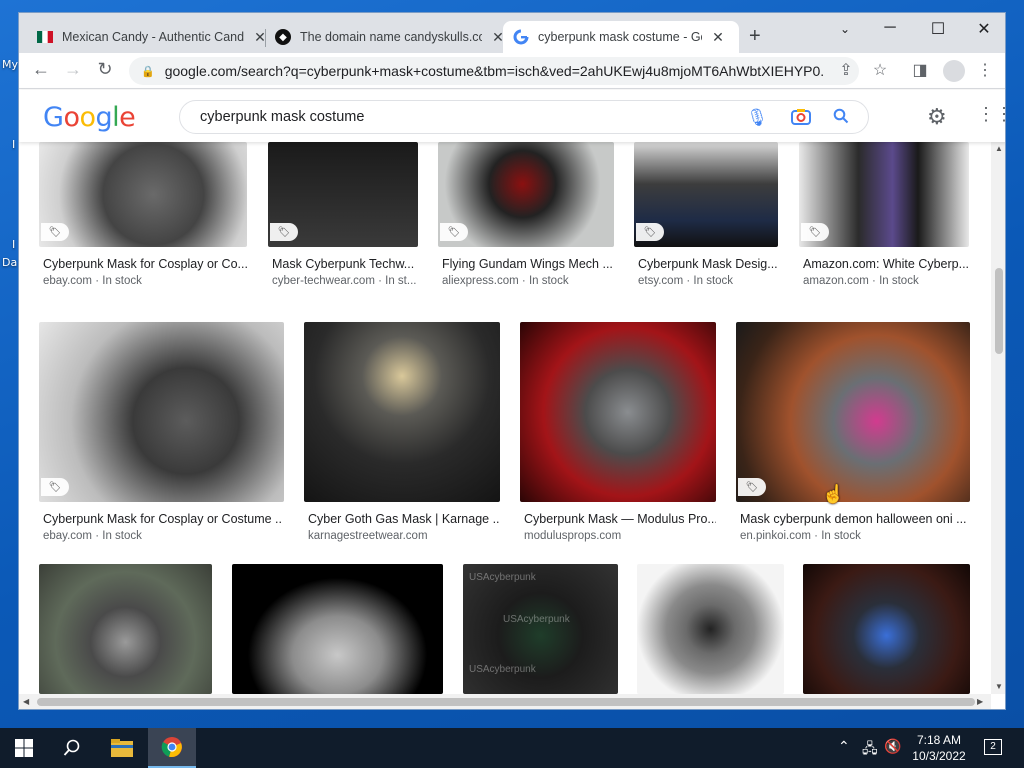 The width and height of the screenshot is (1024, 768). What do you see at coordinates (999, 148) in the screenshot?
I see `scroll-up-arrow-icon: ▲` at bounding box center [999, 148].